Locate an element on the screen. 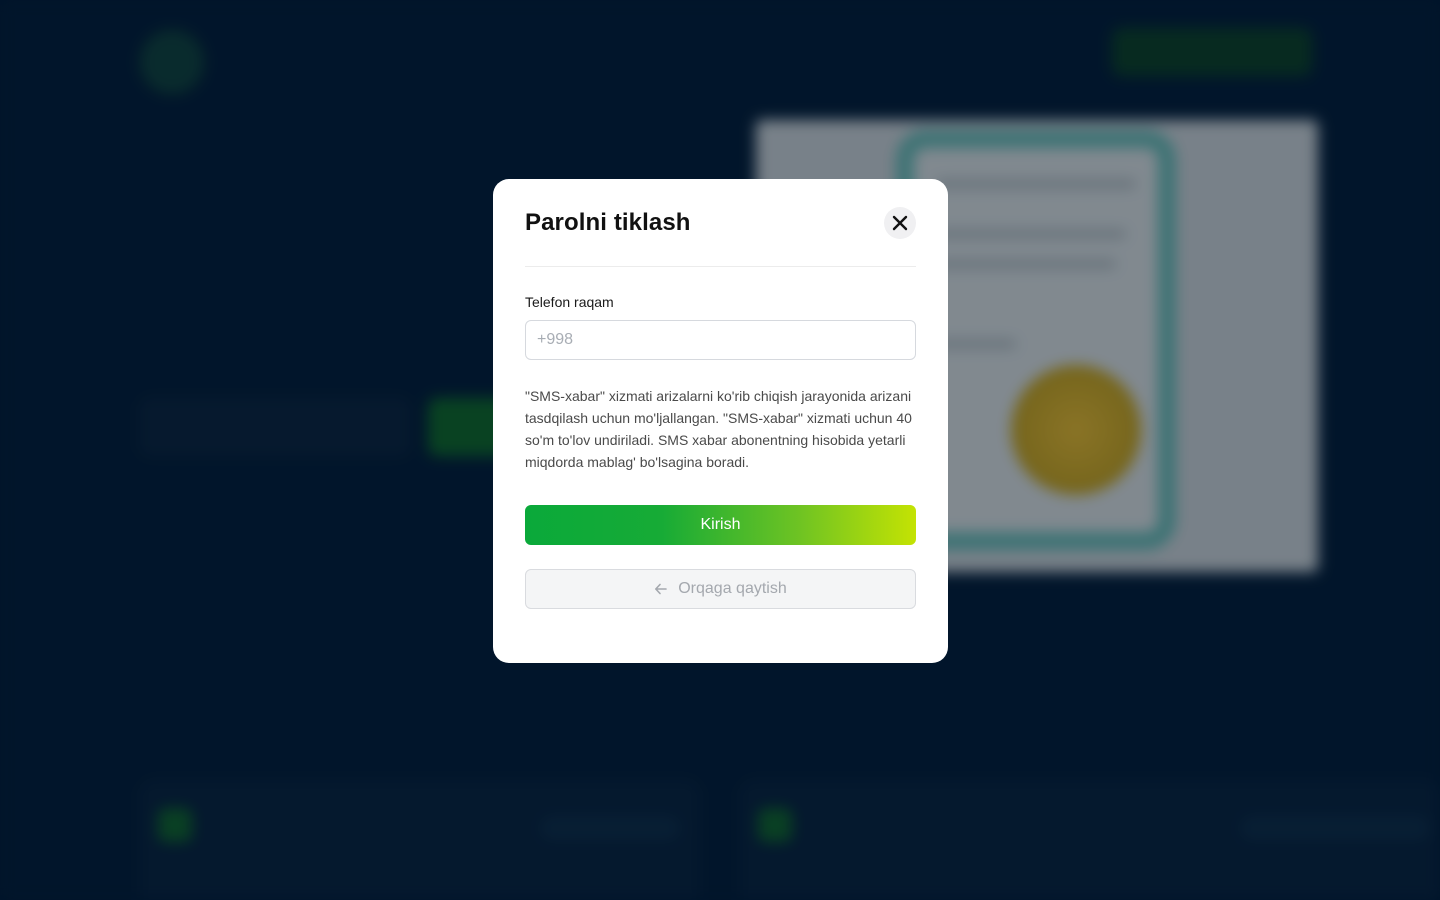 The image size is (1440, 900). back-button-label: Orqaga qaytish is located at coordinates (732, 588).